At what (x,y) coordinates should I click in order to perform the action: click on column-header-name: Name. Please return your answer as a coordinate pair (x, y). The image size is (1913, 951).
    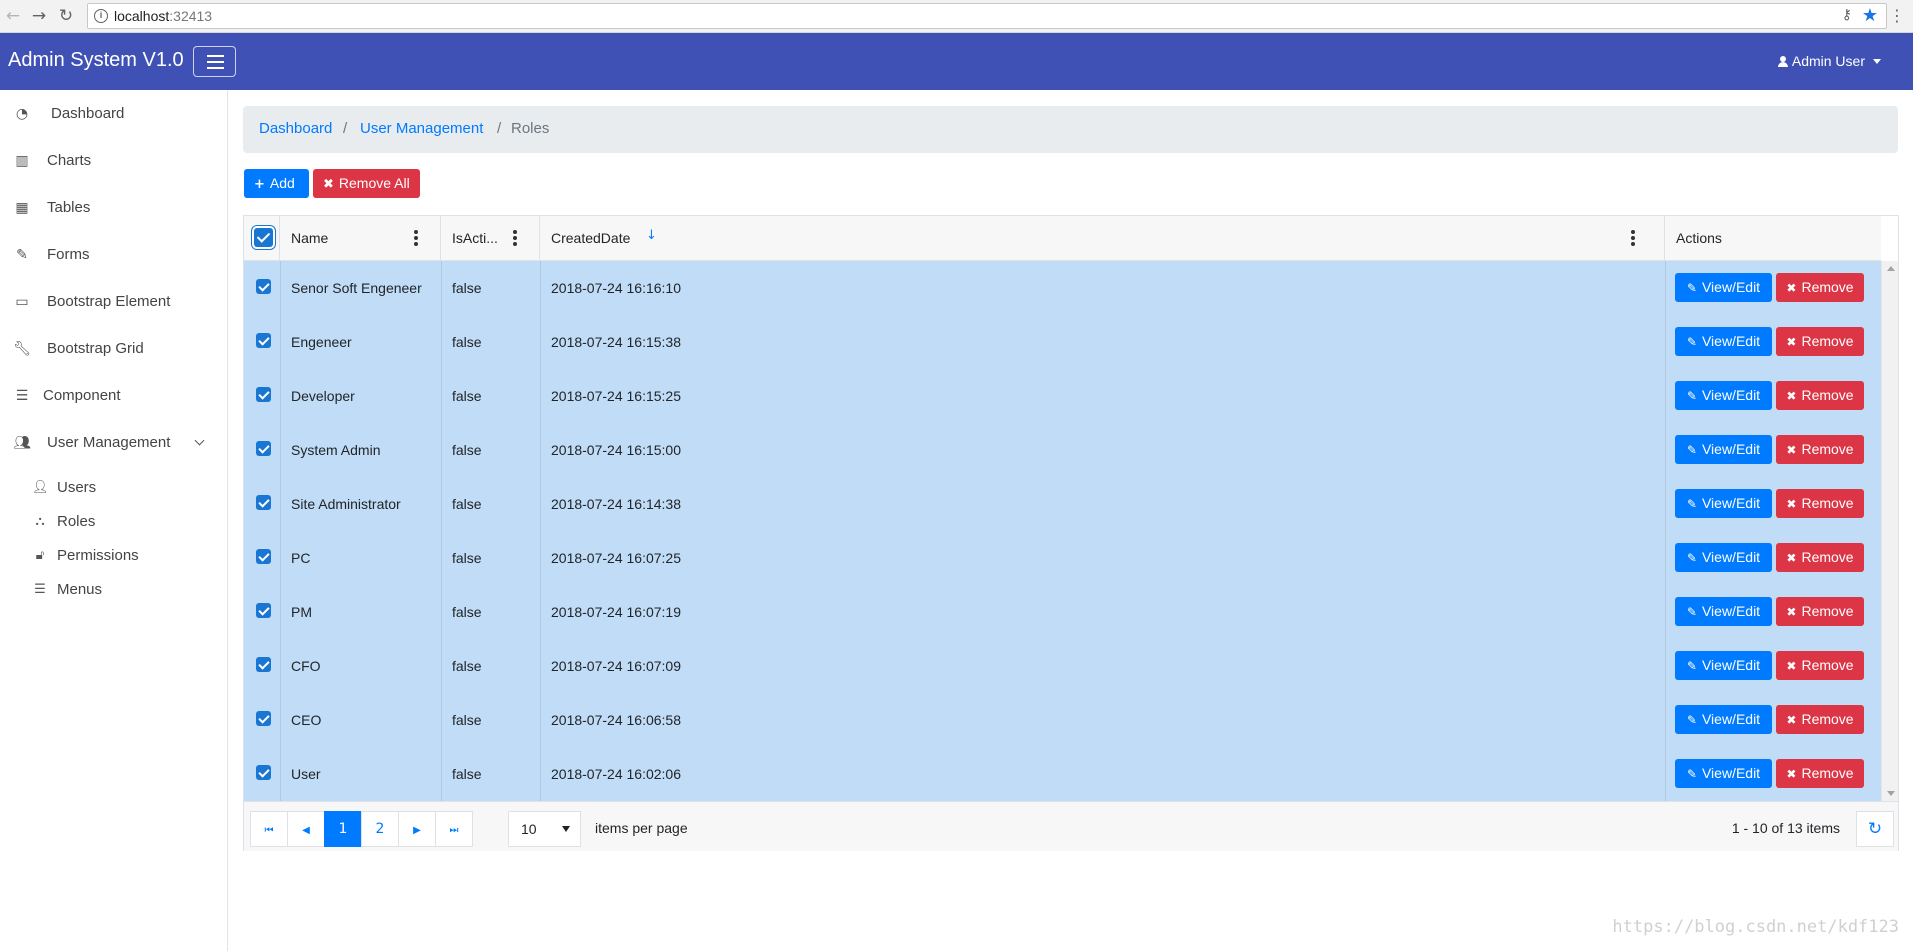
    Looking at the image, I should click on (360, 238).